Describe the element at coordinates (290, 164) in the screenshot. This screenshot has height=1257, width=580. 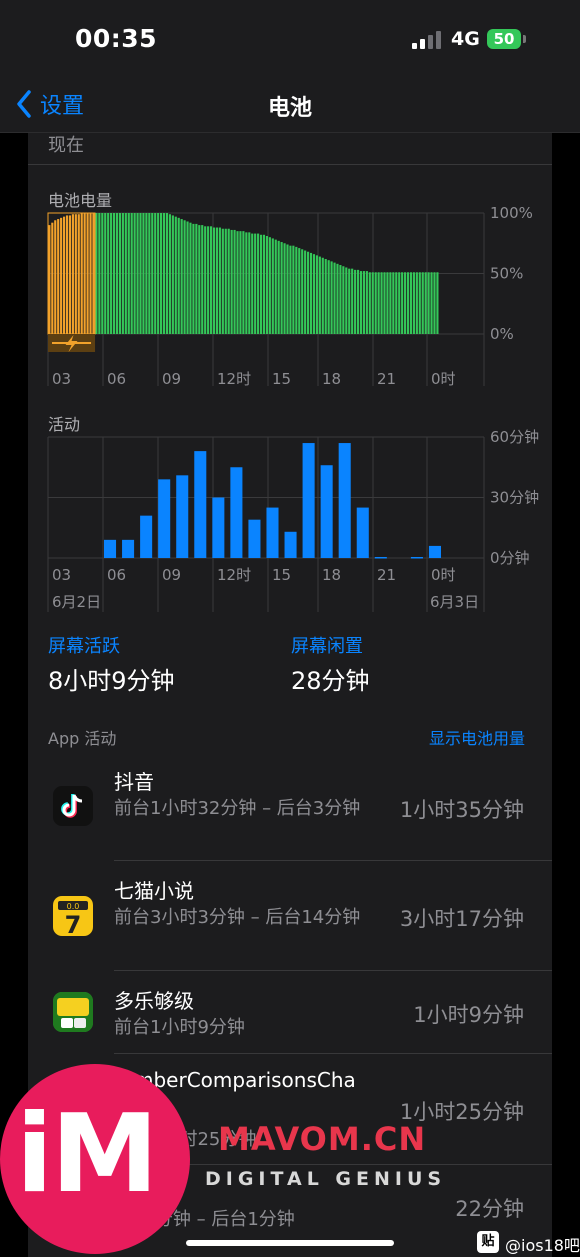
I see `divider` at that location.